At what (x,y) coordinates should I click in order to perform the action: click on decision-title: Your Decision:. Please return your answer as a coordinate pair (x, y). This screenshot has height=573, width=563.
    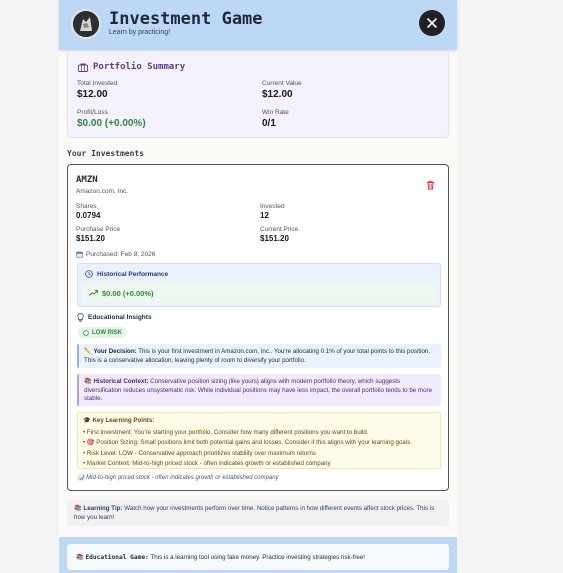
    Looking at the image, I should click on (115, 351).